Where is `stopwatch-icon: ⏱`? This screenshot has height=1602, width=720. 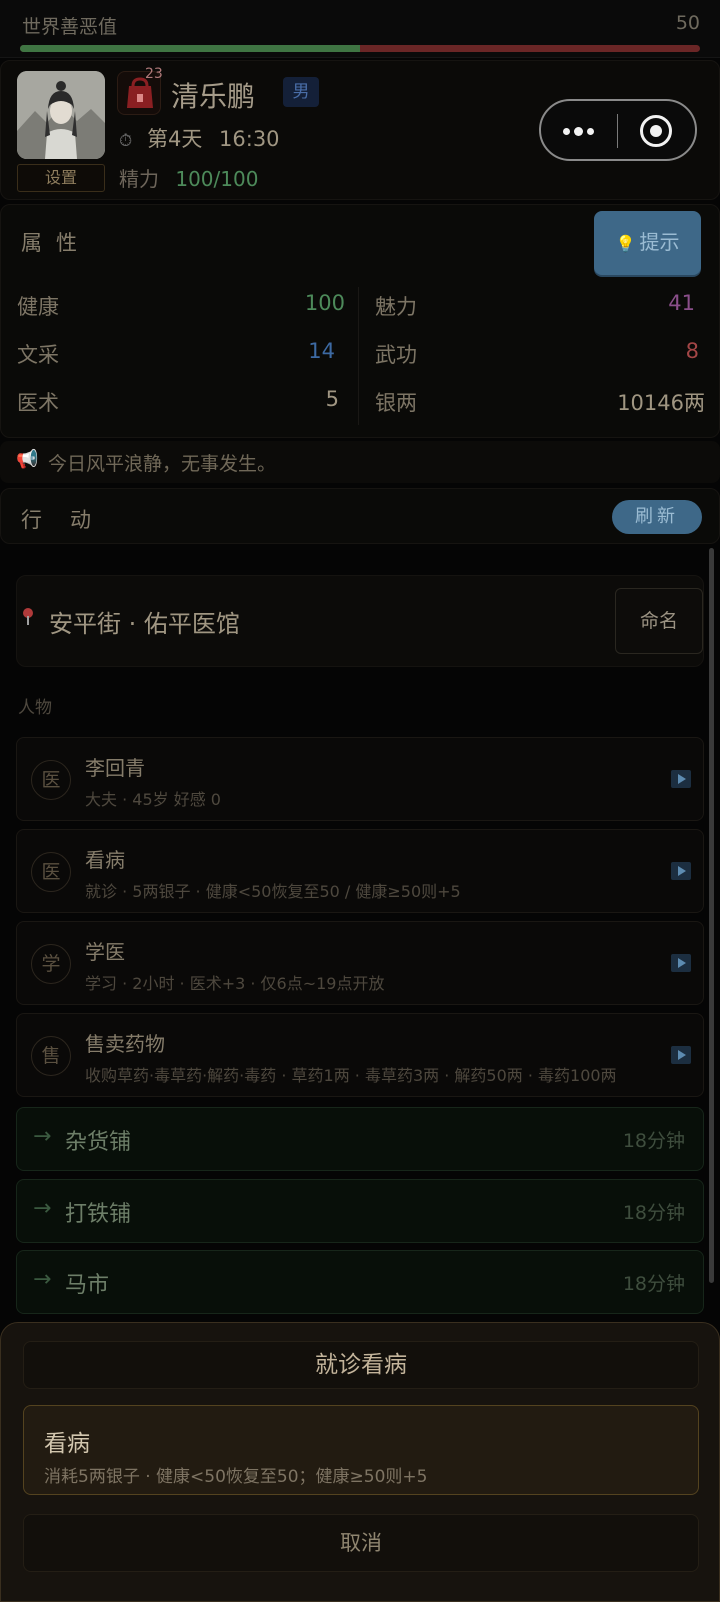
stopwatch-icon: ⏱ is located at coordinates (126, 141).